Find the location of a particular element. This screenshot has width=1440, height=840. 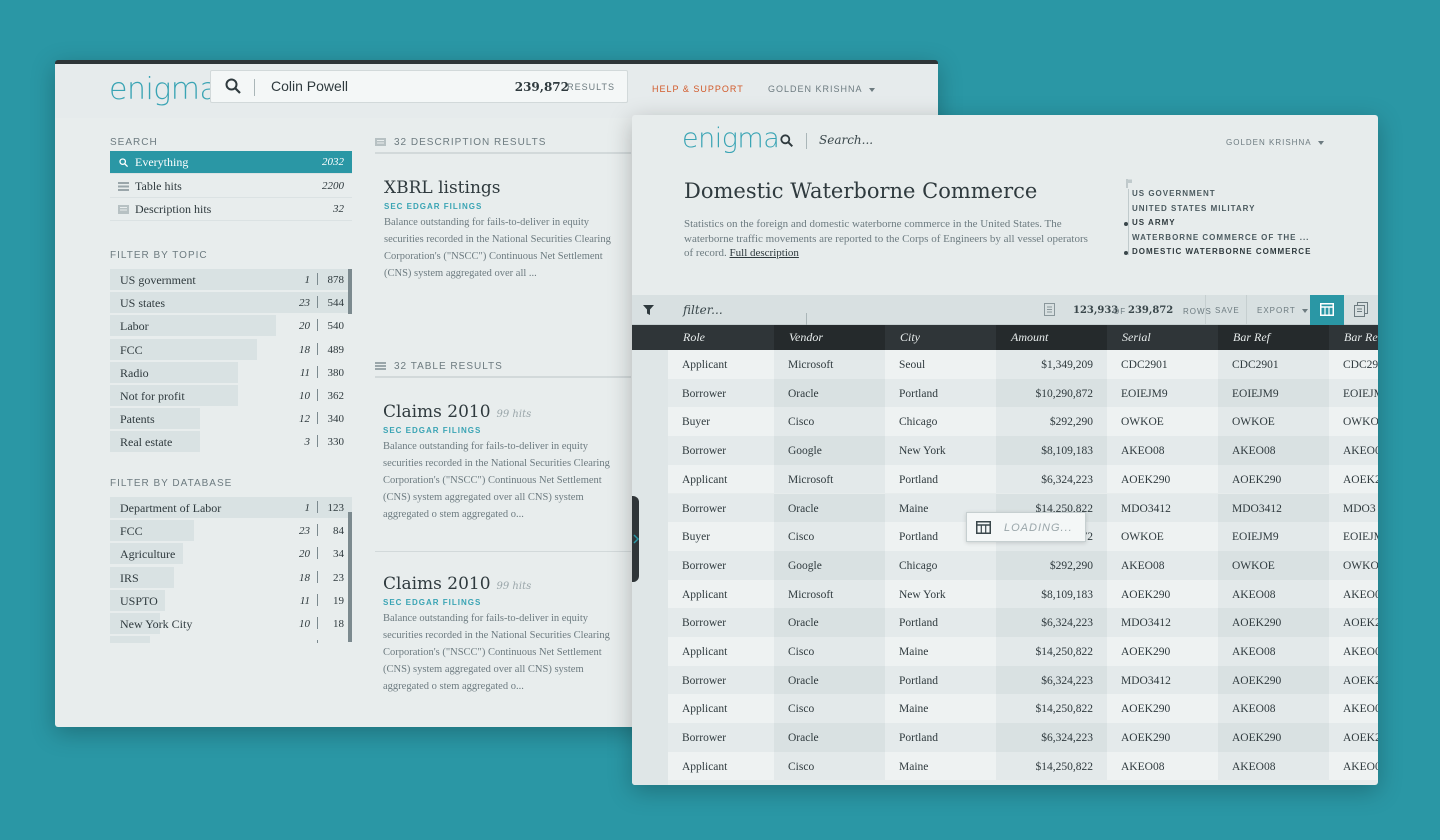

panel-resize-handle is located at coordinates (636, 539).